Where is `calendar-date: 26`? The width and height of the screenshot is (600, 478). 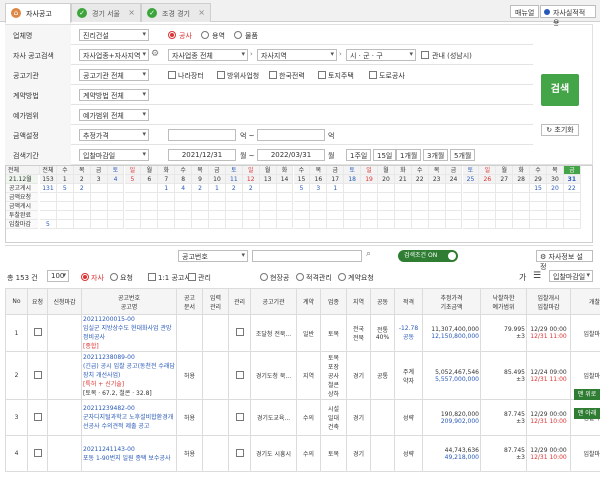 calendar-date: 26 is located at coordinates (488, 179).